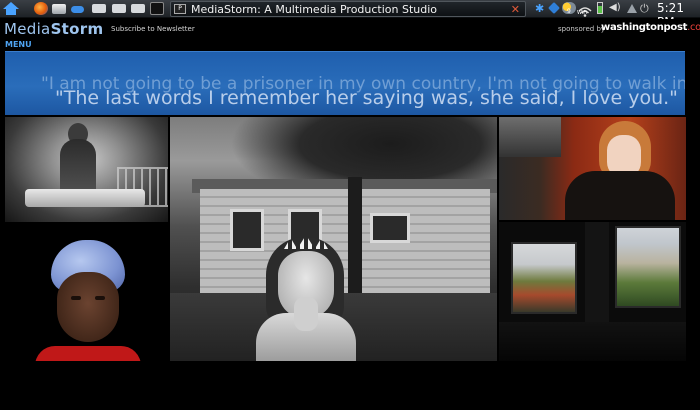  I want to click on battery-icon, so click(600, 8).